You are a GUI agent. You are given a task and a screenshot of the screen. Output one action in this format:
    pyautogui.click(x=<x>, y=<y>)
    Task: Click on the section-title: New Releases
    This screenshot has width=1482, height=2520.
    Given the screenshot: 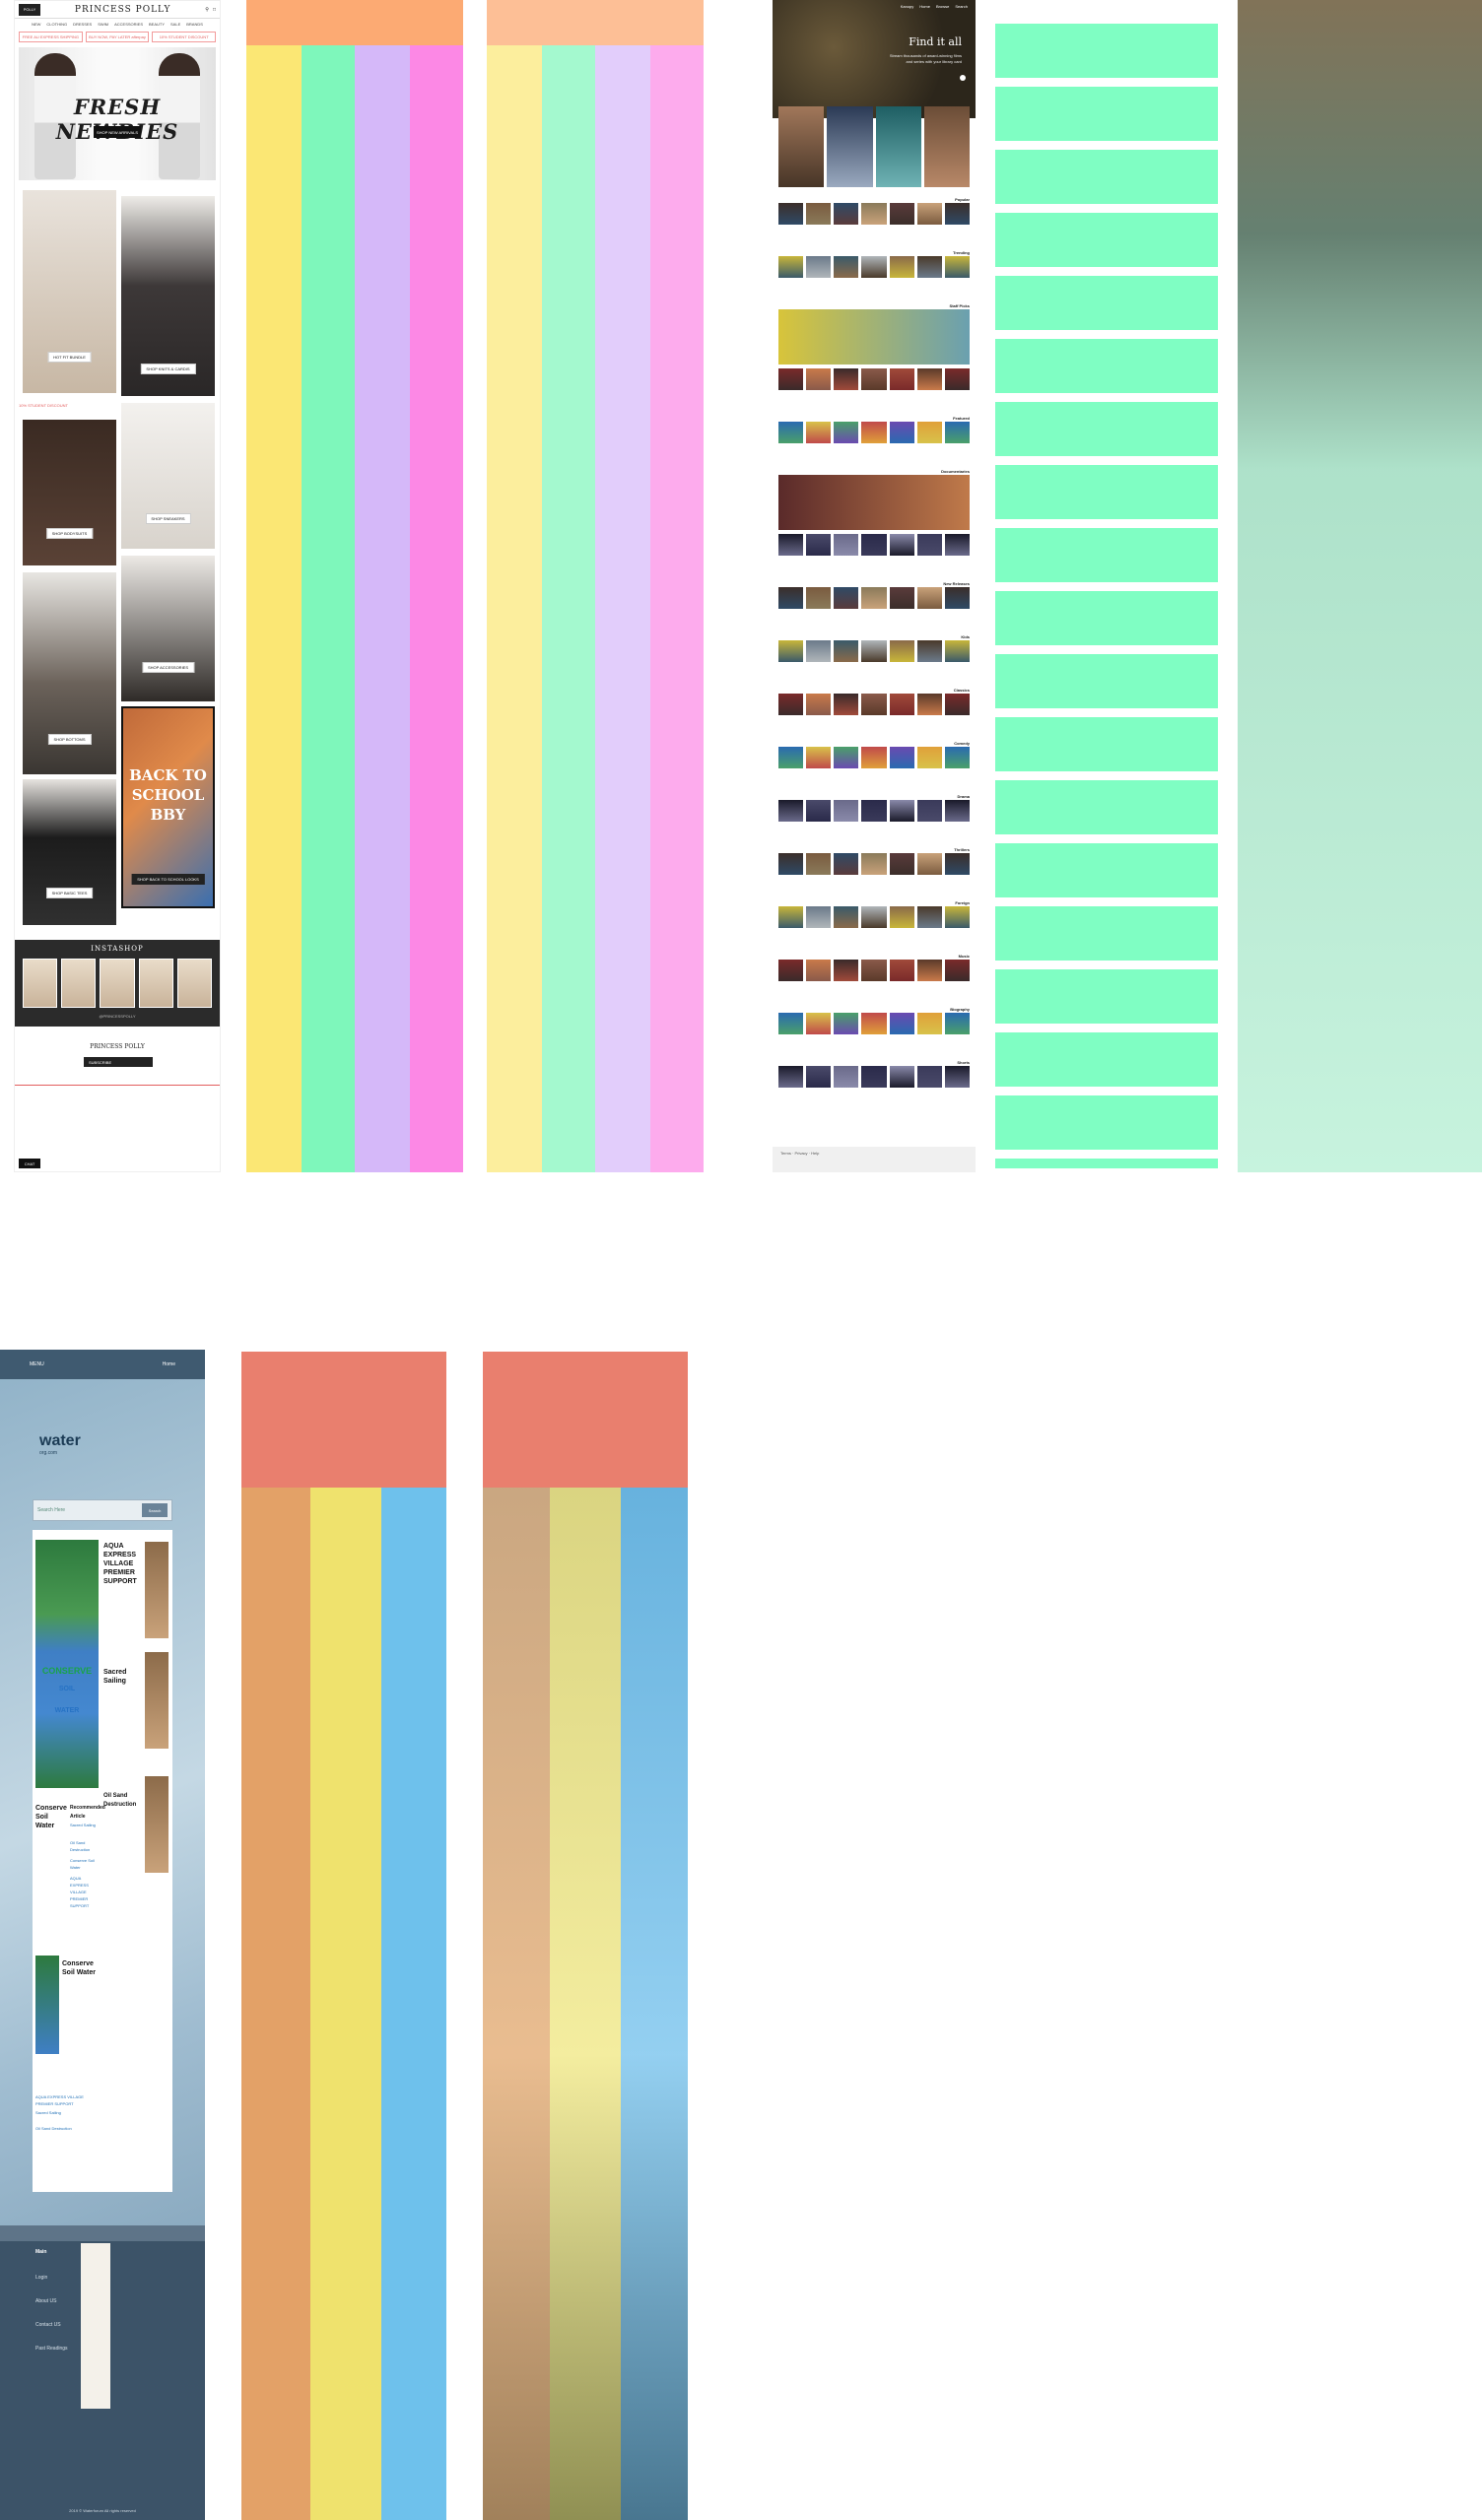 What is the action you would take?
    pyautogui.click(x=956, y=583)
    